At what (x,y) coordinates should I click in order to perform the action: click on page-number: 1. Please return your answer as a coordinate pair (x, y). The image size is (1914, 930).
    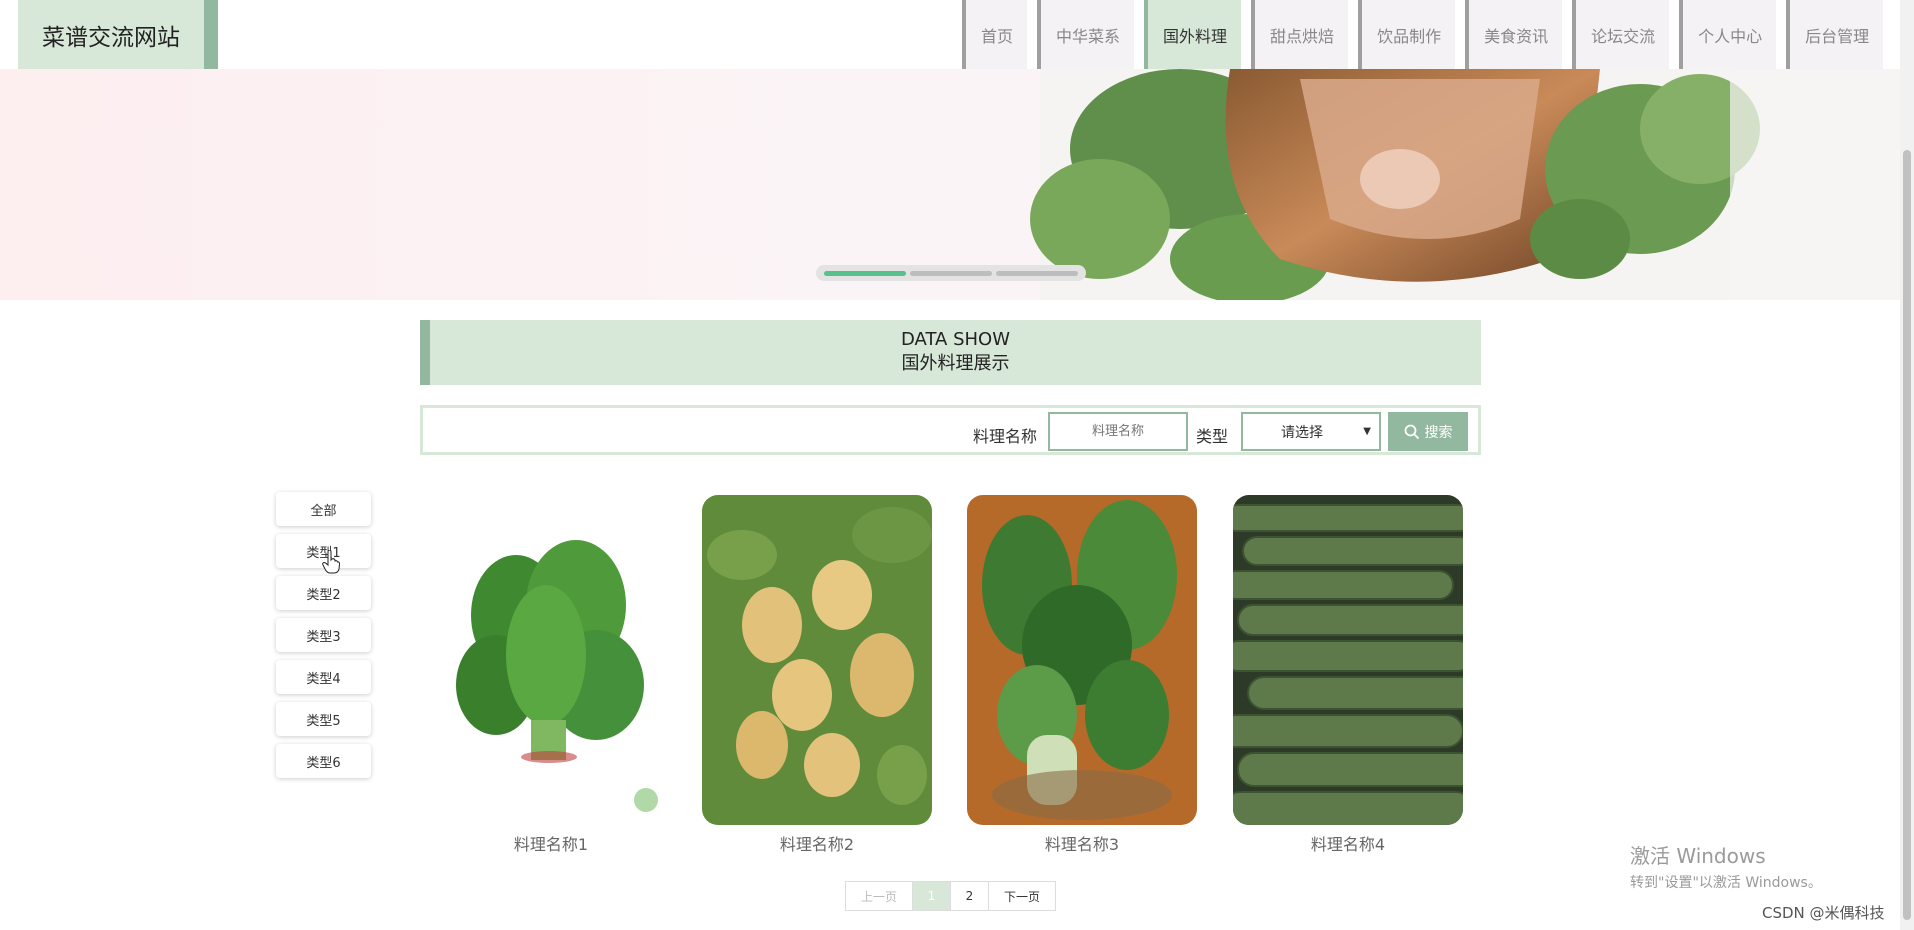
    Looking at the image, I should click on (932, 896).